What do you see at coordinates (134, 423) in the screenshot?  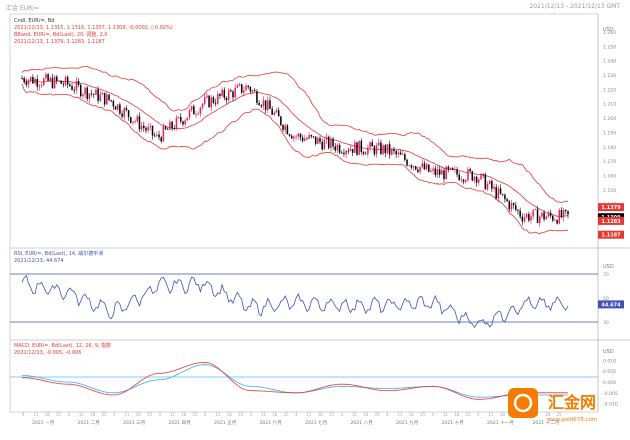 I see `x-axis-month-label: 2021 三月` at bounding box center [134, 423].